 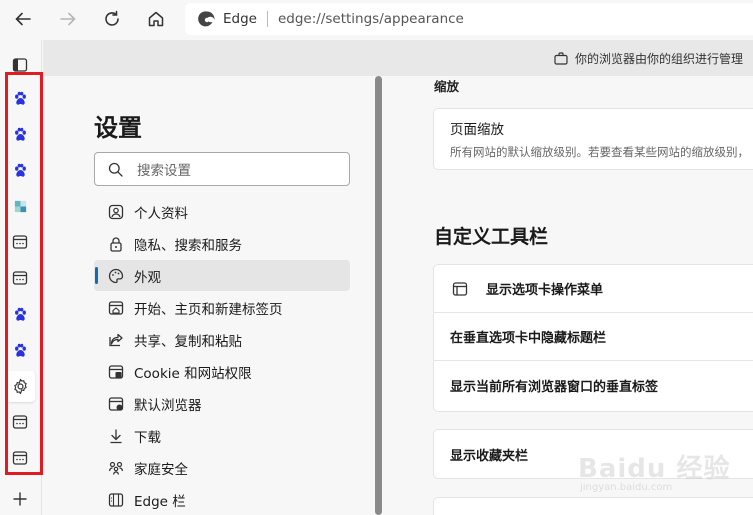 I want to click on toolbar-row-hide-title-bar: 在垂直选项卡中隐藏标题栏, so click(x=593, y=337).